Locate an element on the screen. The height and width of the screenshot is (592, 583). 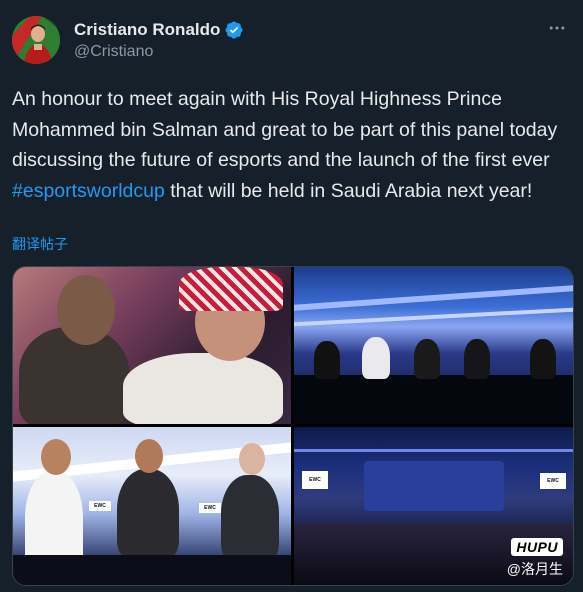
avatar is located at coordinates (36, 40).